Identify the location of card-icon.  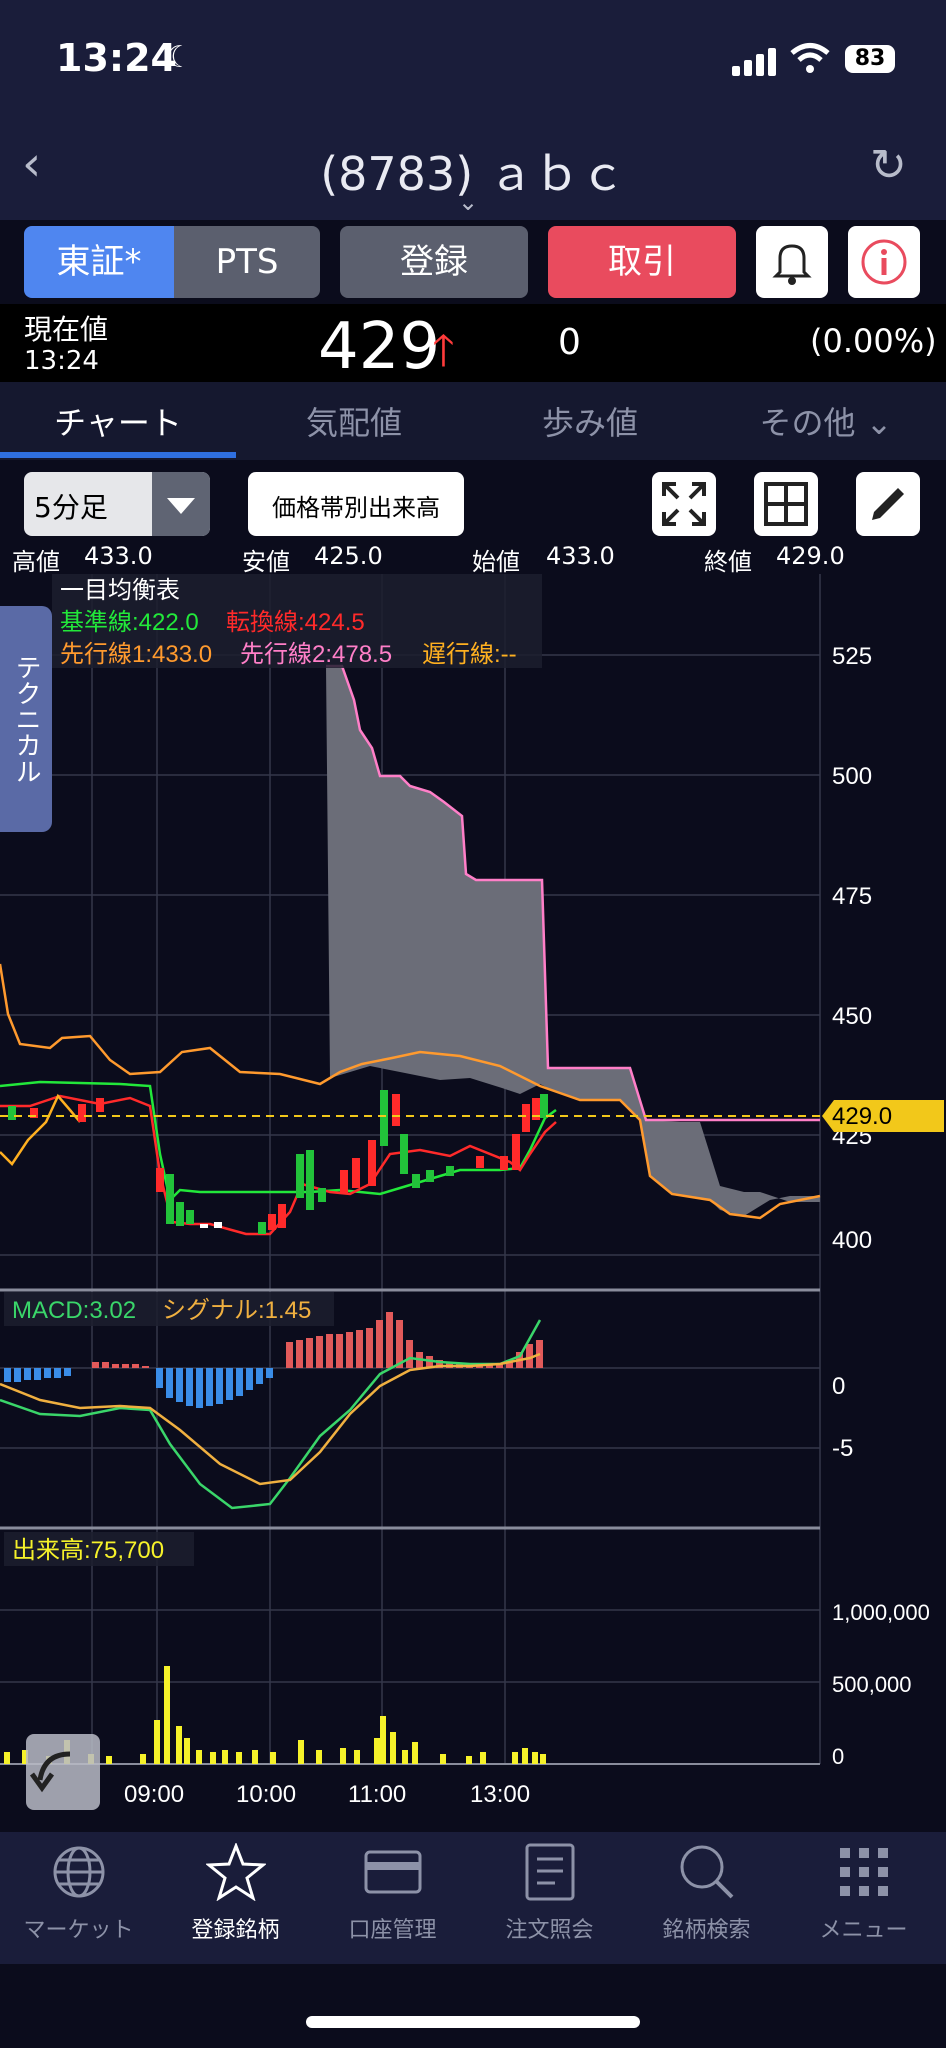
(392, 1872).